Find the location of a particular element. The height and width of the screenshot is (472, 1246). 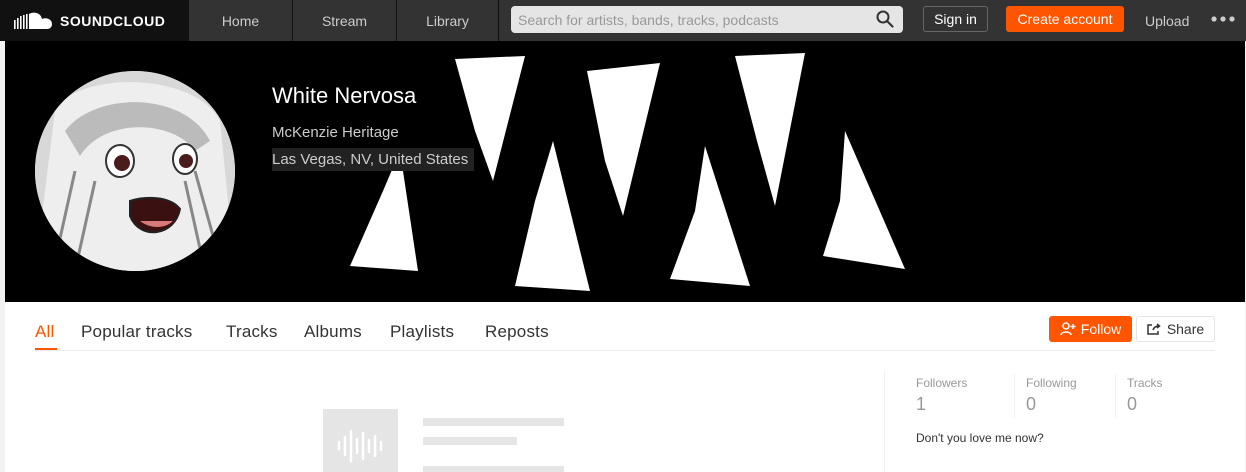

profile-bio: Don't you love me now? is located at coordinates (980, 438).